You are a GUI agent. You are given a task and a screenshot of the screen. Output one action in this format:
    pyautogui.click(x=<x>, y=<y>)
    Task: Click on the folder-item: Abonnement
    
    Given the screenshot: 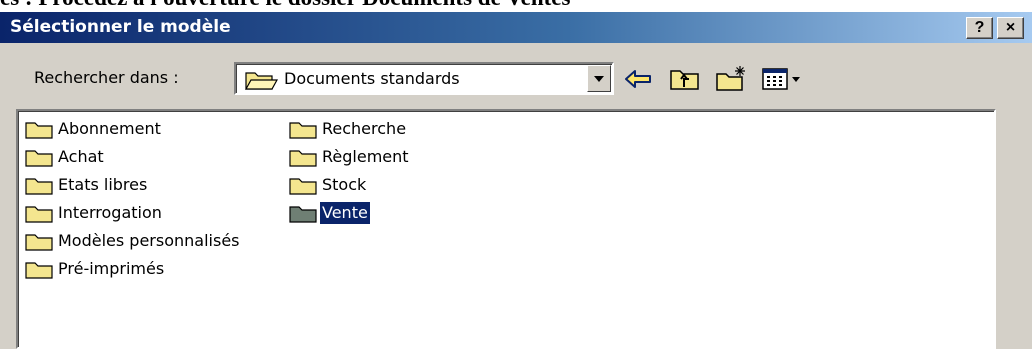 What is the action you would take?
    pyautogui.click(x=93, y=129)
    